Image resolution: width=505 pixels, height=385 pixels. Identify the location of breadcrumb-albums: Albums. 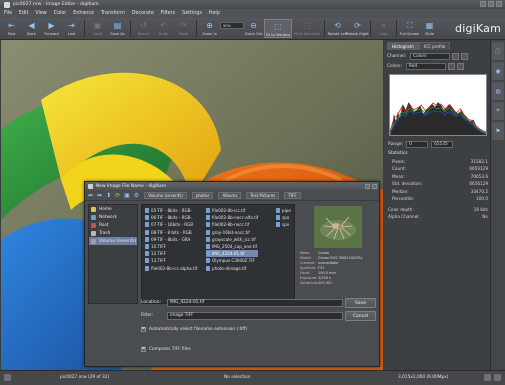
(230, 195).